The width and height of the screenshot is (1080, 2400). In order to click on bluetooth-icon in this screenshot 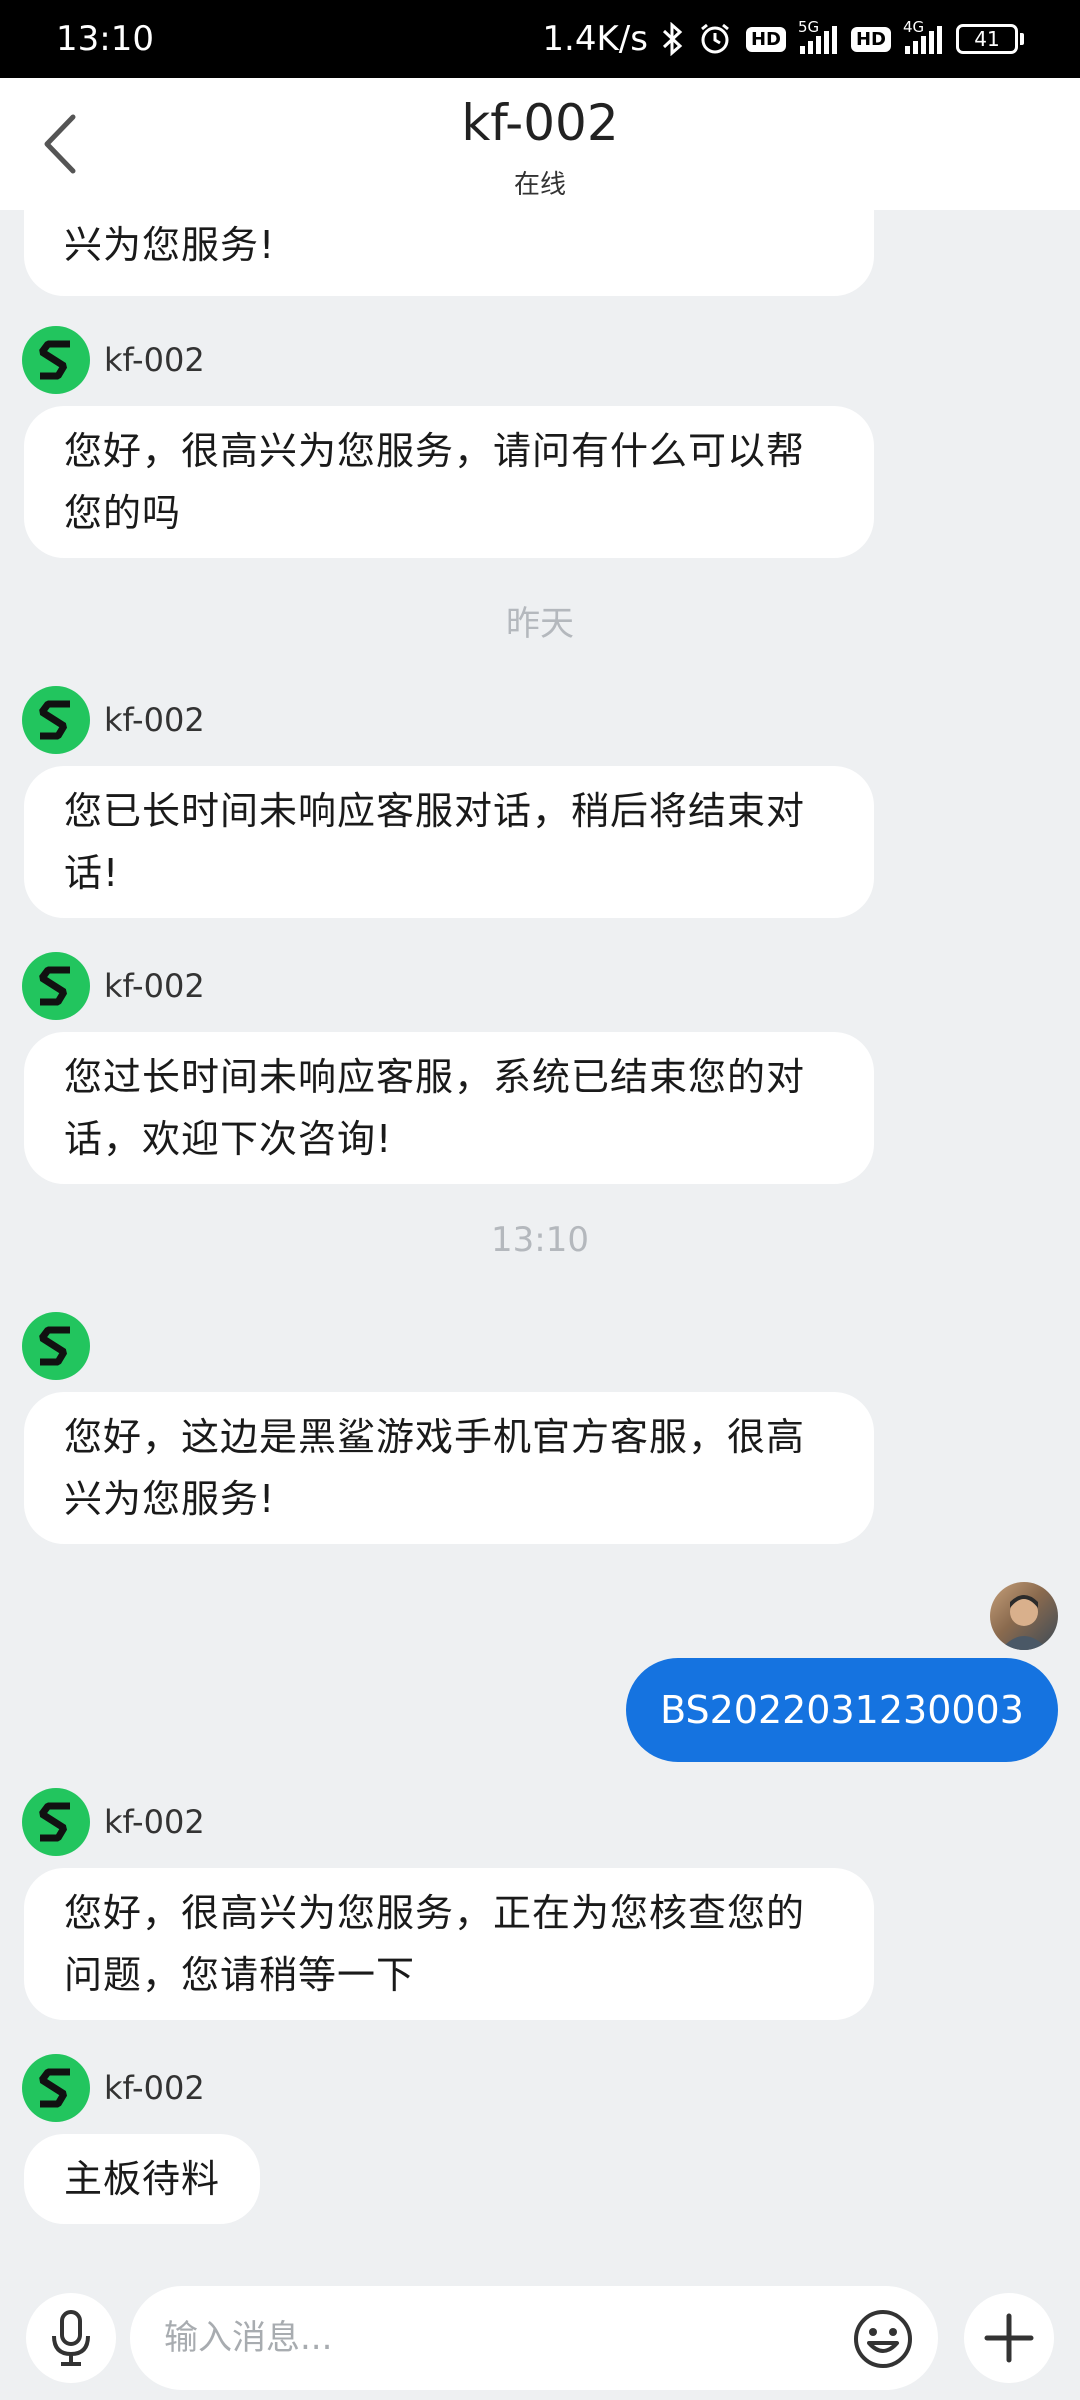, I will do `click(673, 39)`.